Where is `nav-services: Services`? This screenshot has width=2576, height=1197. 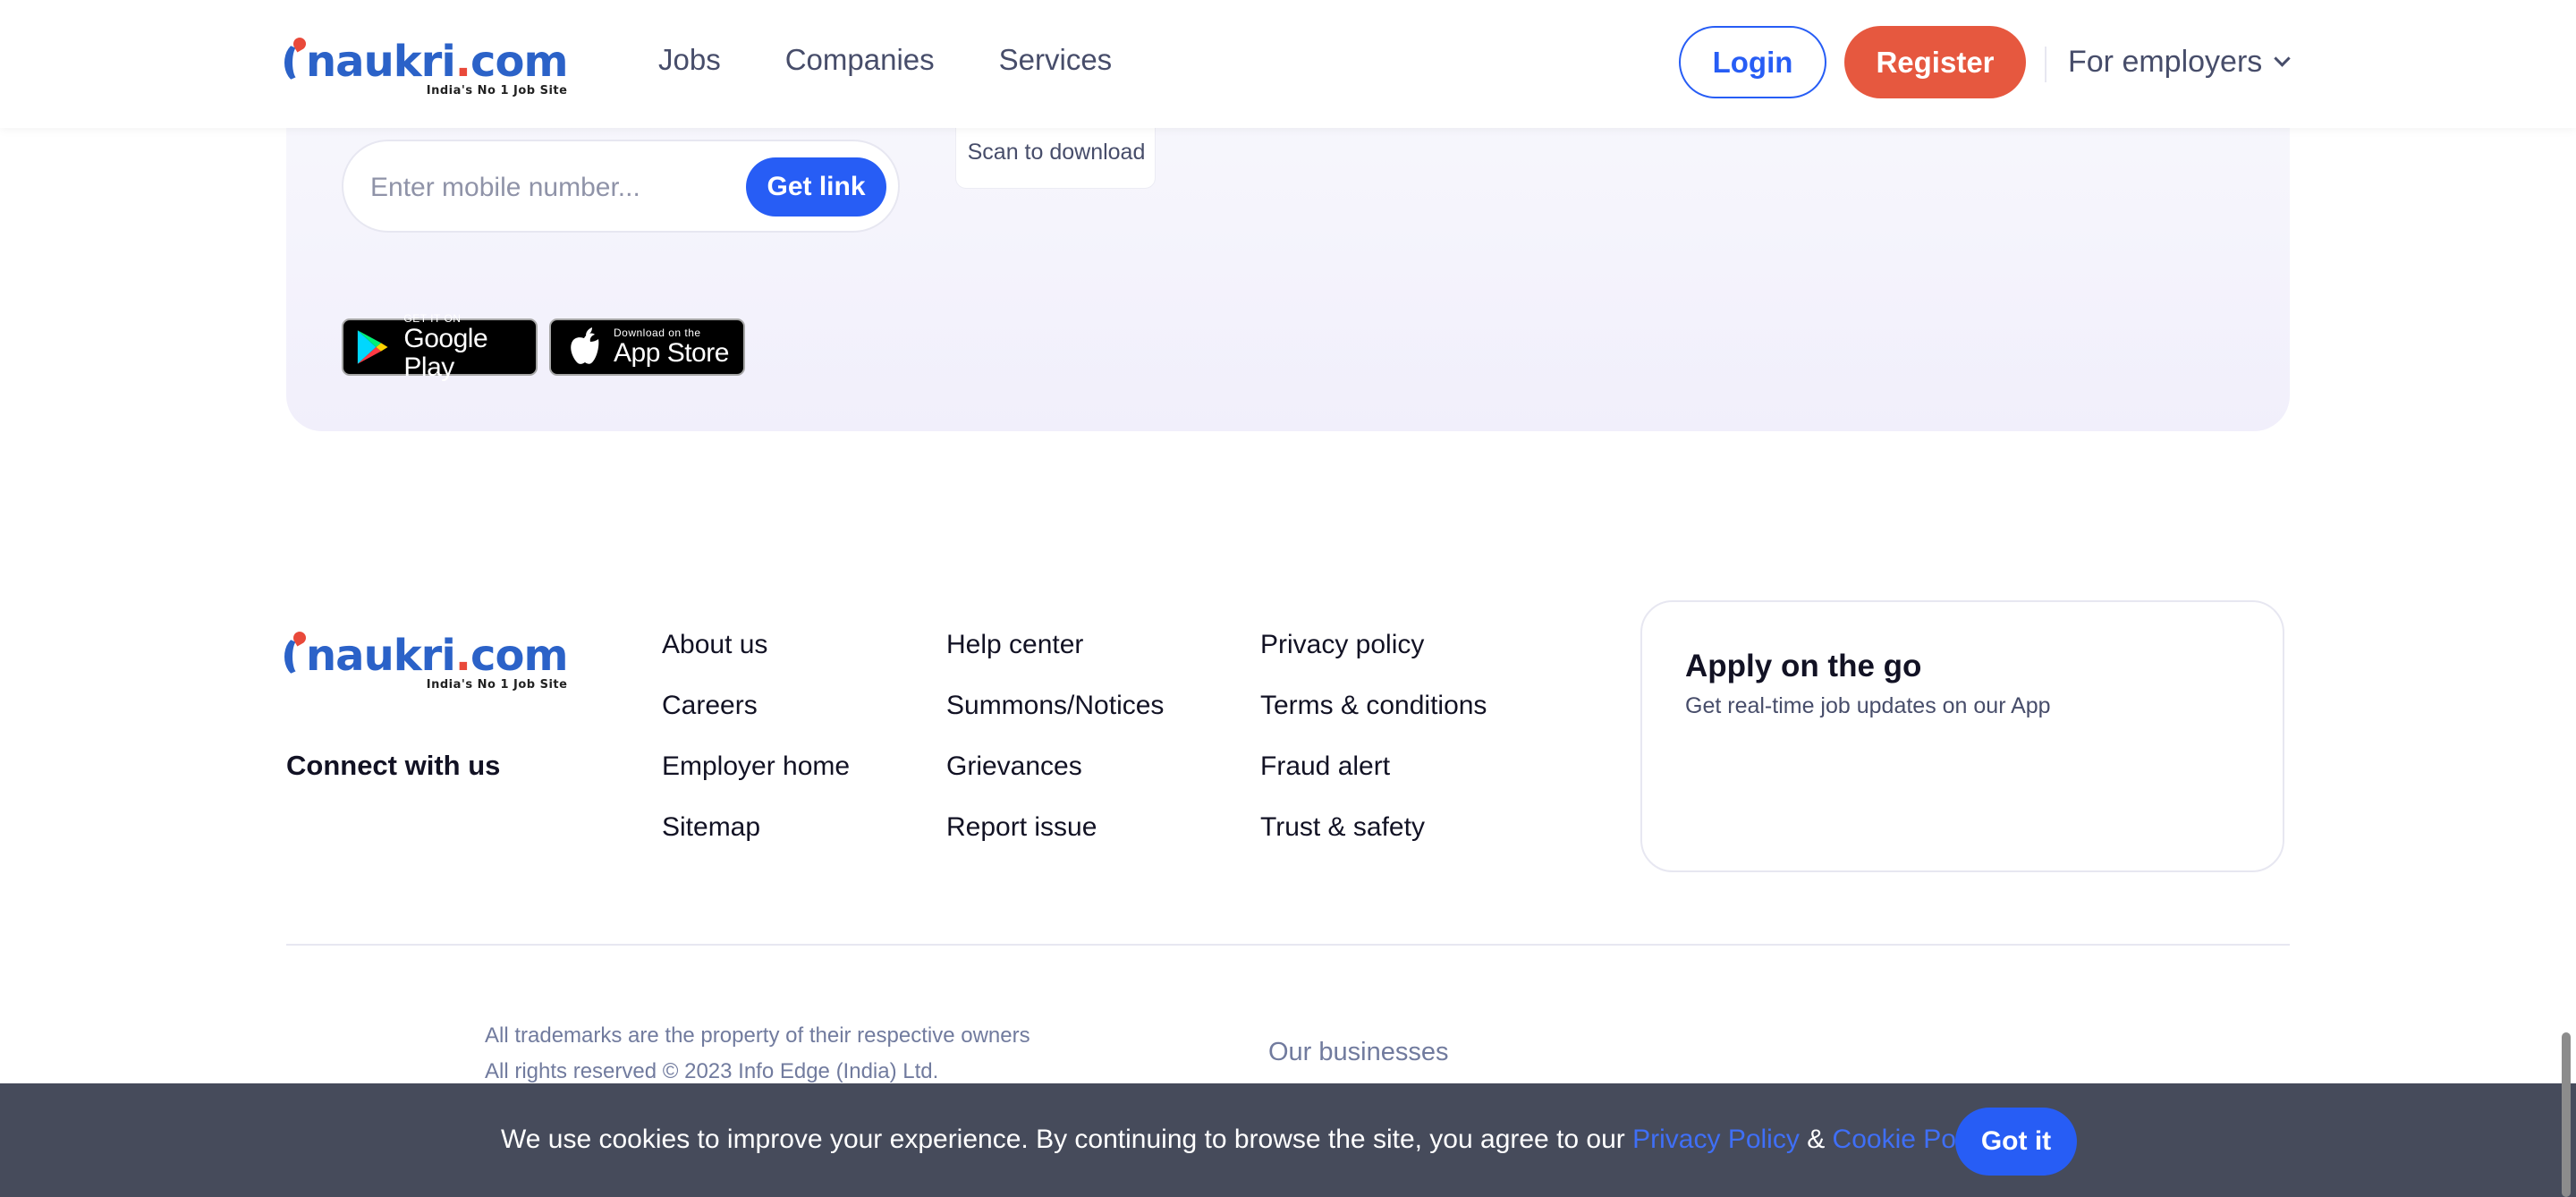 nav-services: Services is located at coordinates (1056, 60).